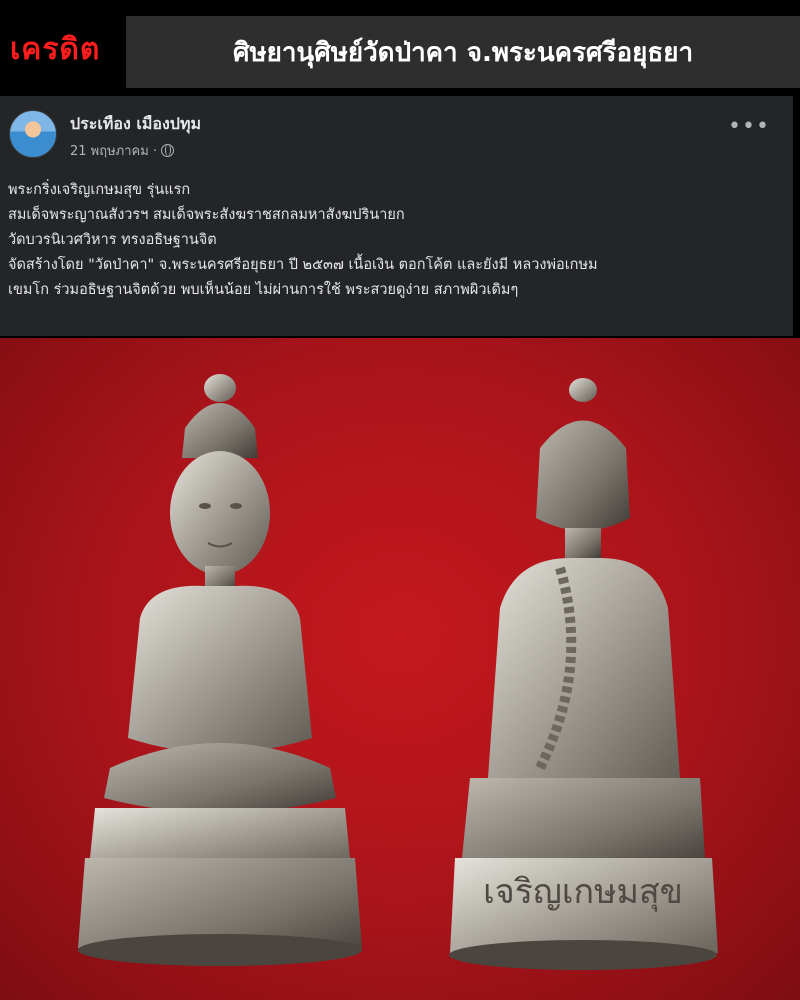  What do you see at coordinates (113, 150) in the screenshot?
I see `post-date: 21 พฤษภาคม ·` at bounding box center [113, 150].